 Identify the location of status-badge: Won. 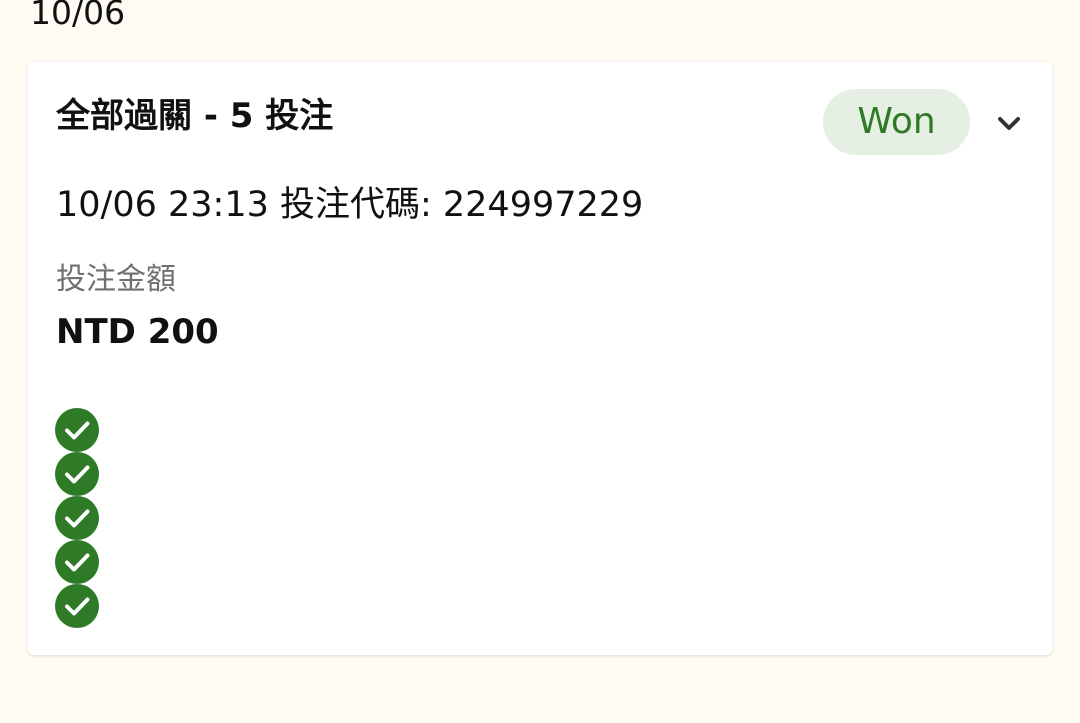
(896, 122).